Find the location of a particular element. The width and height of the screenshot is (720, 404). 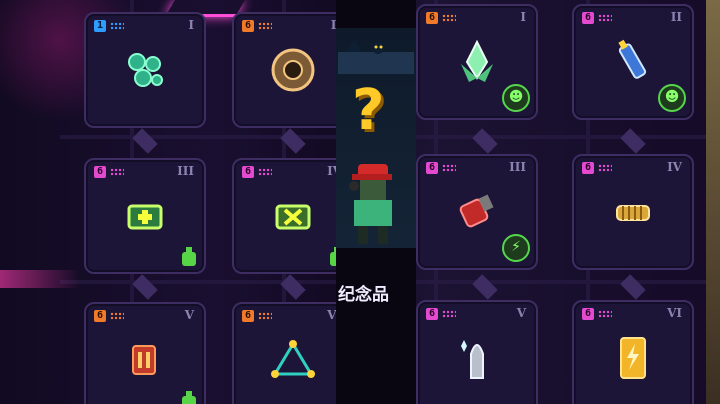

barrel-icon is located at coordinates (293, 70).